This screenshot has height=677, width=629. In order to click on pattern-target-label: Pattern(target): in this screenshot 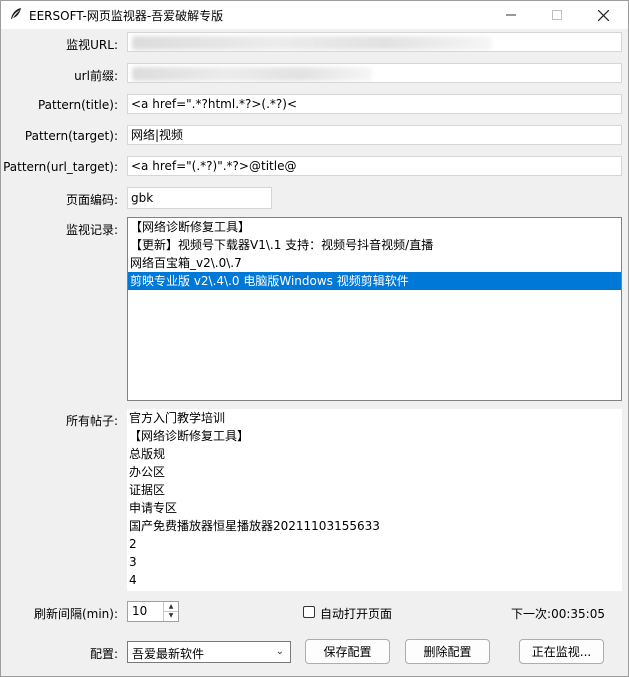, I will do `click(71, 136)`.